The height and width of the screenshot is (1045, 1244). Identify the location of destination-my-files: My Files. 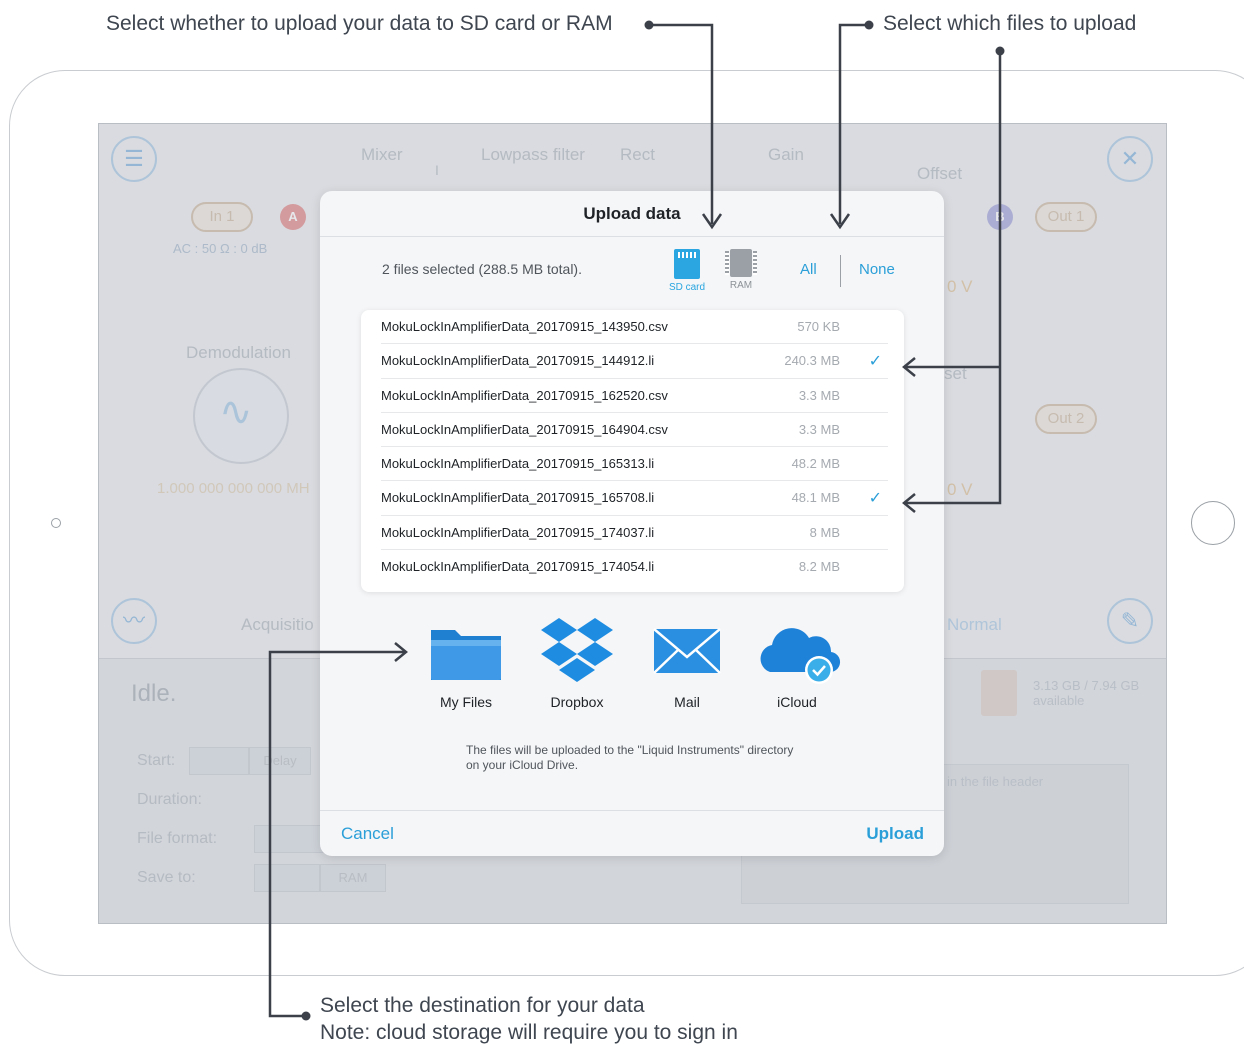
(466, 663).